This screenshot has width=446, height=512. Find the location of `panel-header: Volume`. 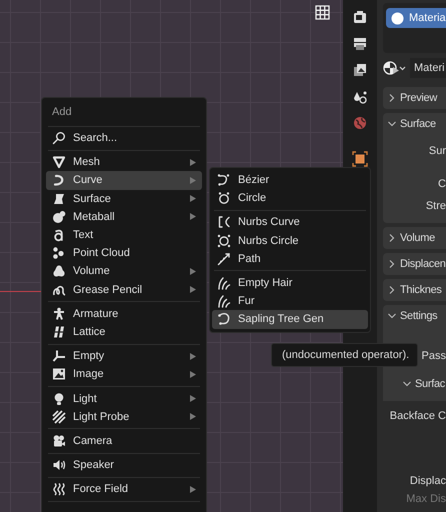

panel-header: Volume is located at coordinates (414, 238).